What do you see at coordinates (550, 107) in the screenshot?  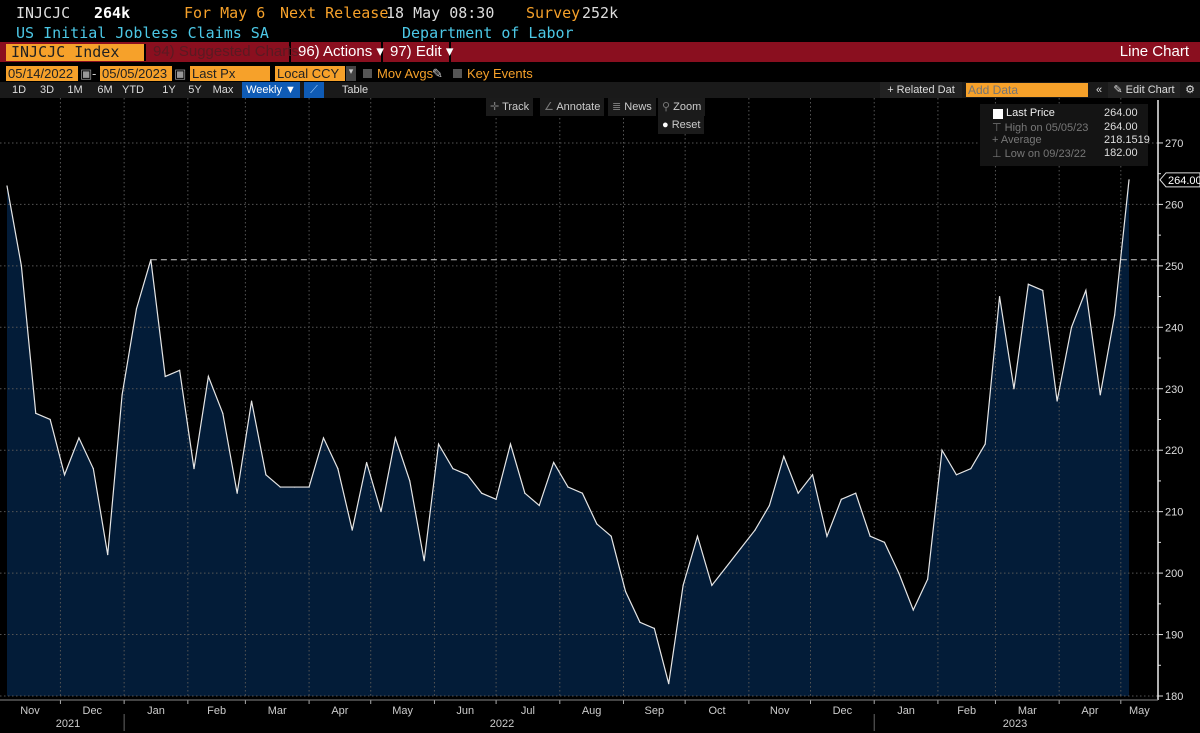 I see `annotate-icon: ∠` at bounding box center [550, 107].